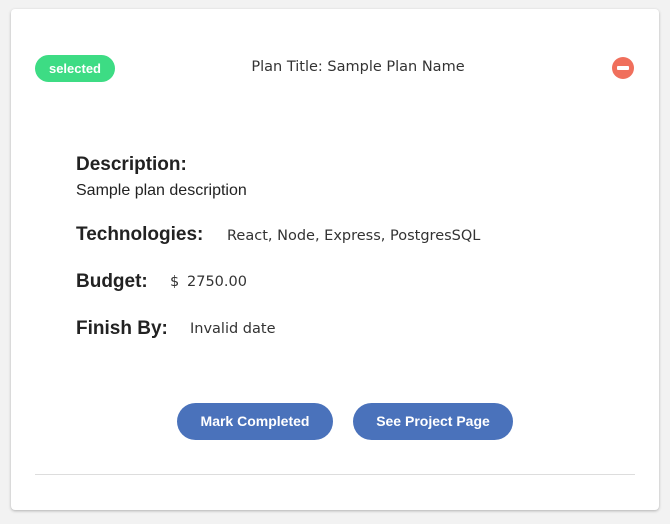 The height and width of the screenshot is (524, 670). Describe the element at coordinates (433, 421) in the screenshot. I see `see-project-page-button: See Project Page` at that location.